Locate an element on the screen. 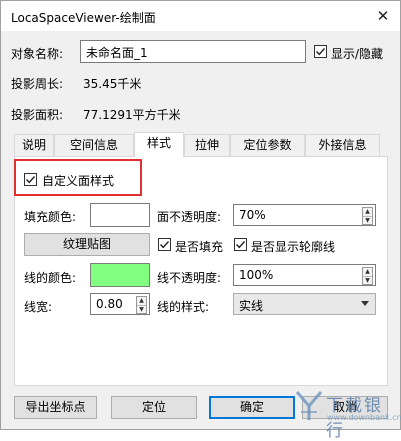 This screenshot has width=401, height=441. line-style-value: 实线 is located at coordinates (251, 306).